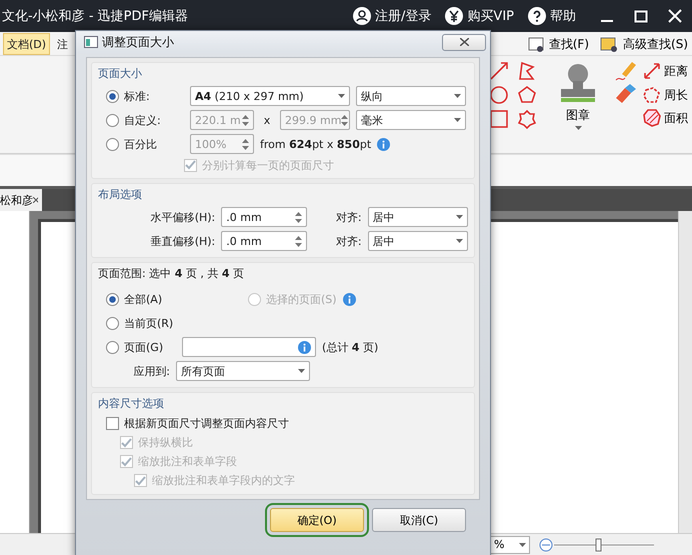  I want to click on rectangle-icon, so click(499, 119).